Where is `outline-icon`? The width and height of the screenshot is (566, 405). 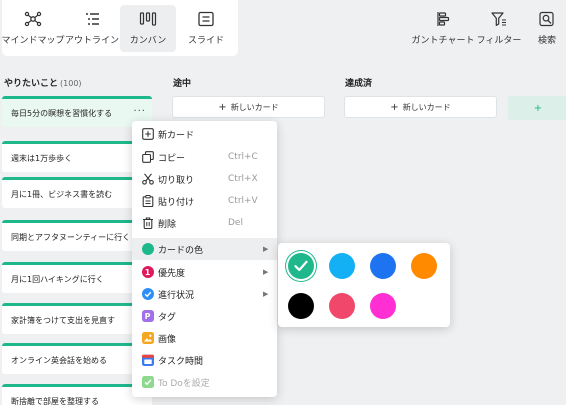 outline-icon is located at coordinates (92, 19).